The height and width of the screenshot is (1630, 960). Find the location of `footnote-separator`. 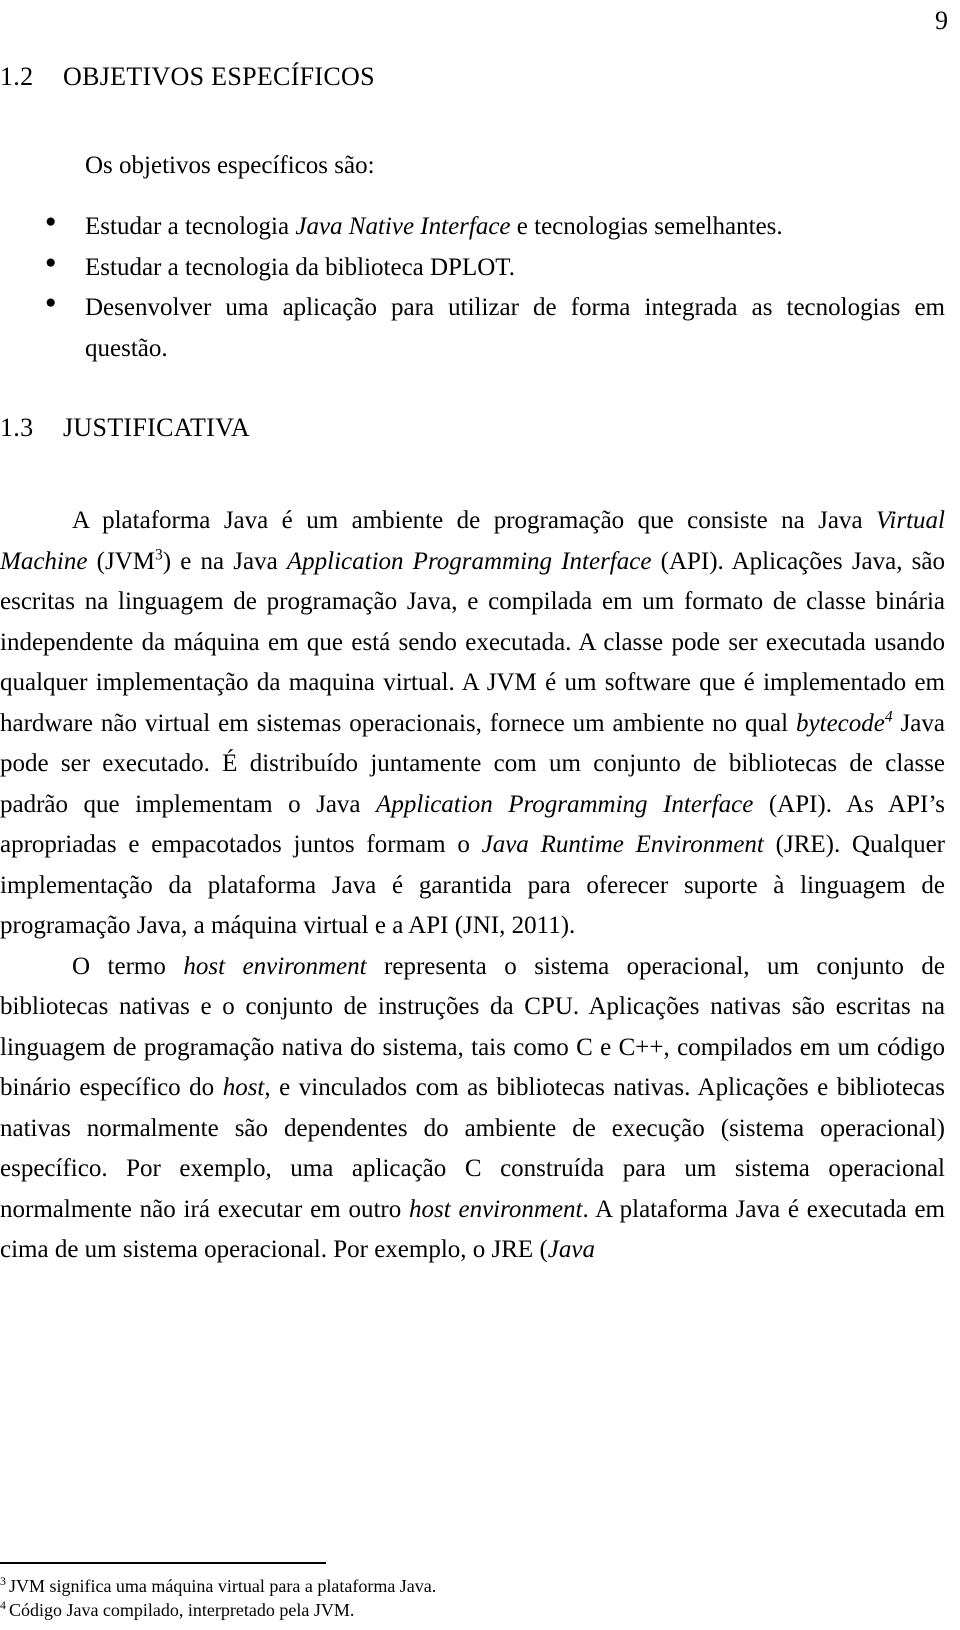

footnote-separator is located at coordinates (163, 1562).